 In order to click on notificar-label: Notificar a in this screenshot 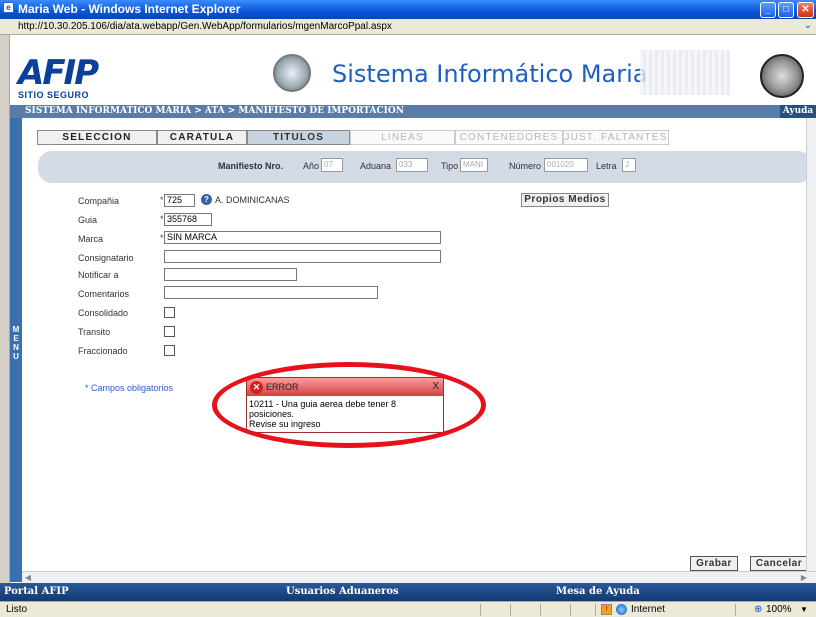, I will do `click(98, 275)`.